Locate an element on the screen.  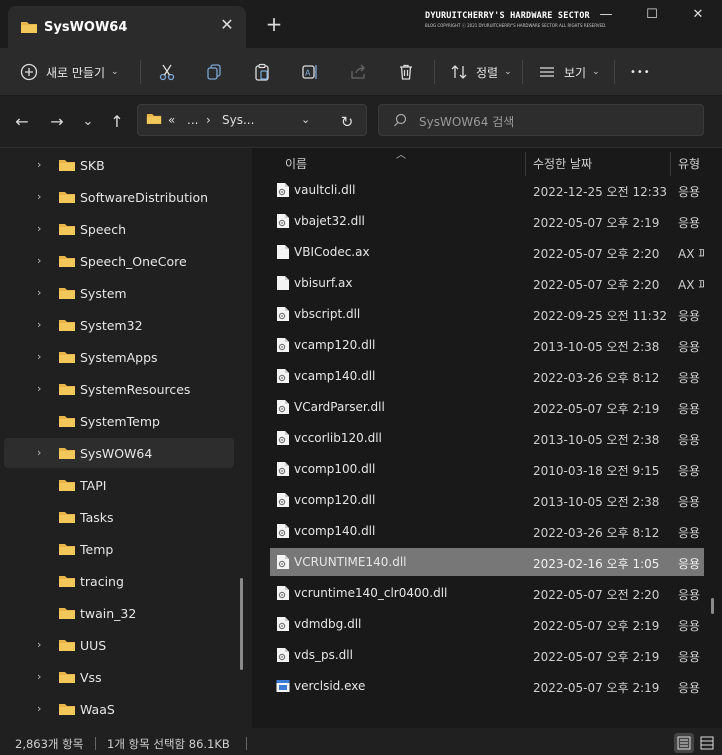
file-row: vdmdbg.dll 2022-05-07 오후 2:19 응용 is located at coordinates (487, 624).